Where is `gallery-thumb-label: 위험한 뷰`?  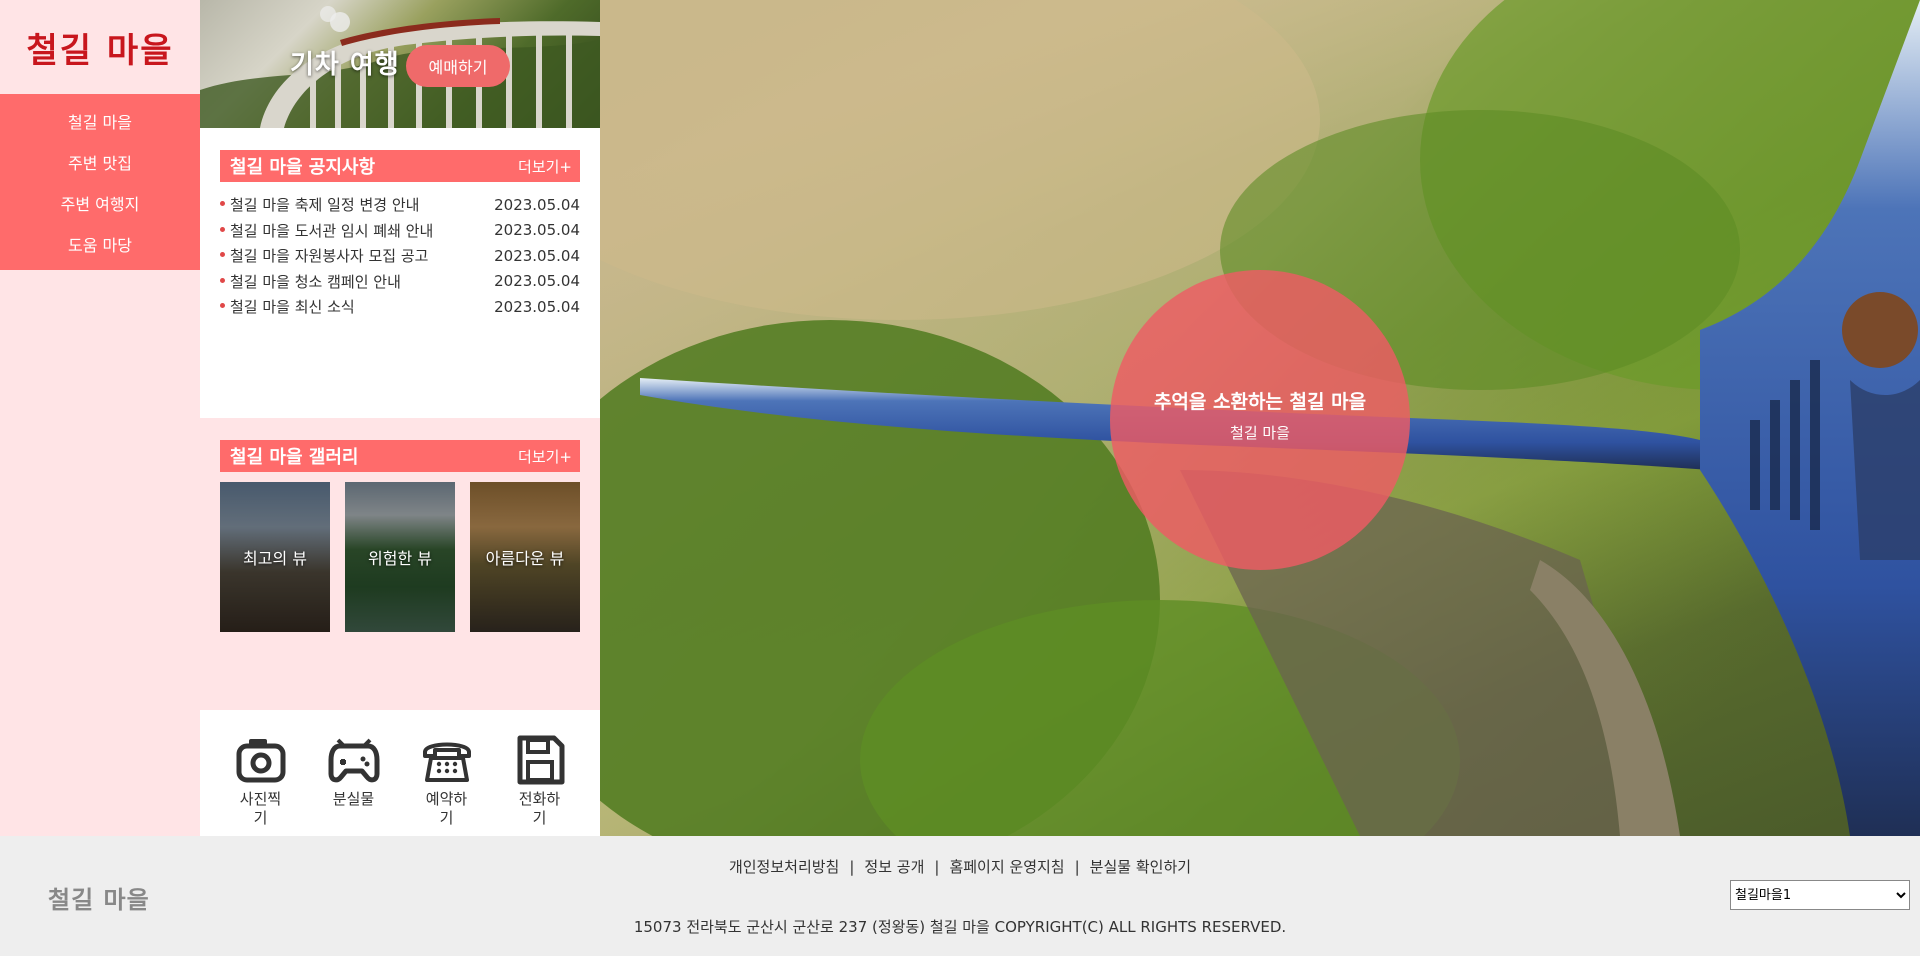 gallery-thumb-label: 위험한 뷰 is located at coordinates (400, 558).